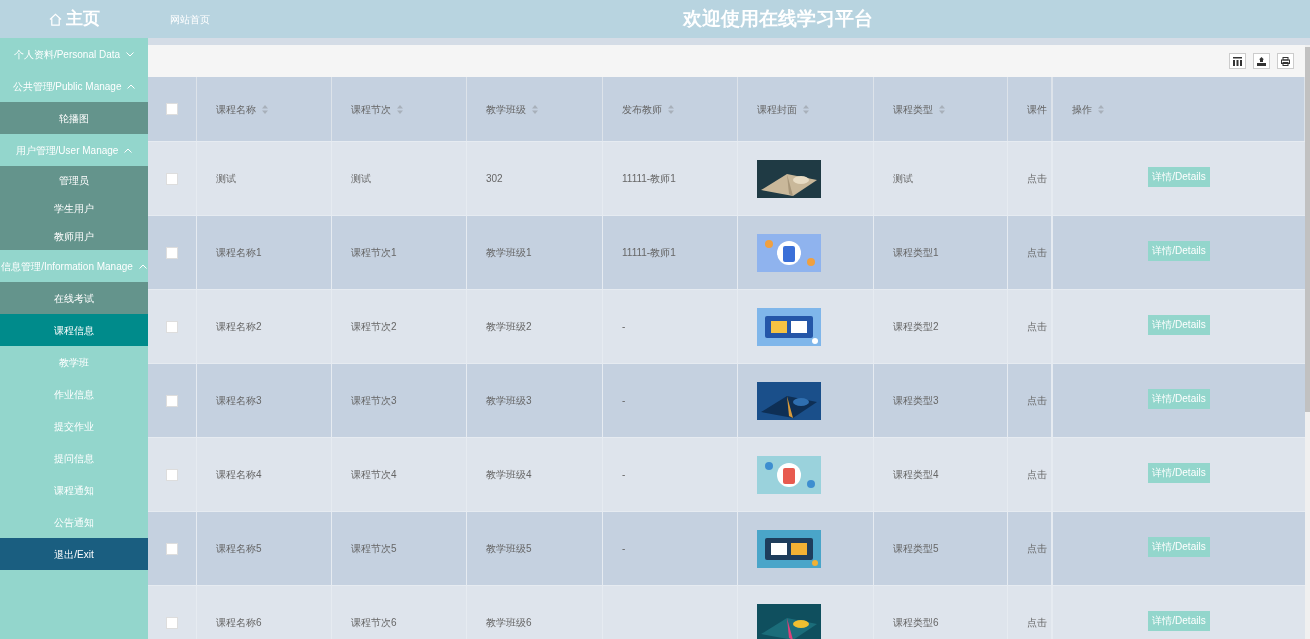  I want to click on export-button, so click(1261, 61).